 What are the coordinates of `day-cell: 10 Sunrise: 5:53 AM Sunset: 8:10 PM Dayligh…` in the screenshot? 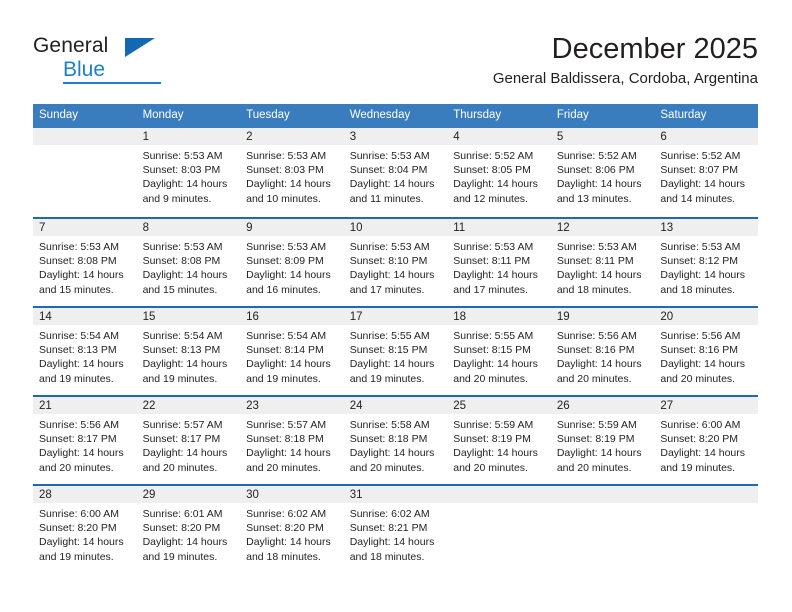 It's located at (395, 261).